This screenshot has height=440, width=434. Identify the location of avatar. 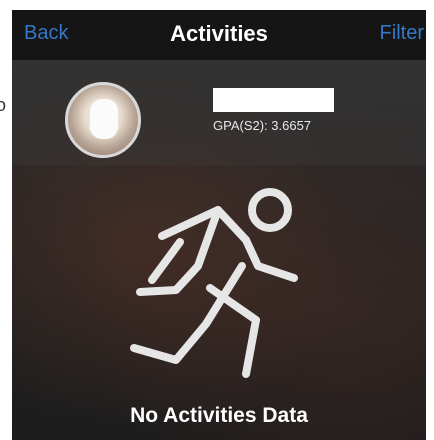
(103, 120).